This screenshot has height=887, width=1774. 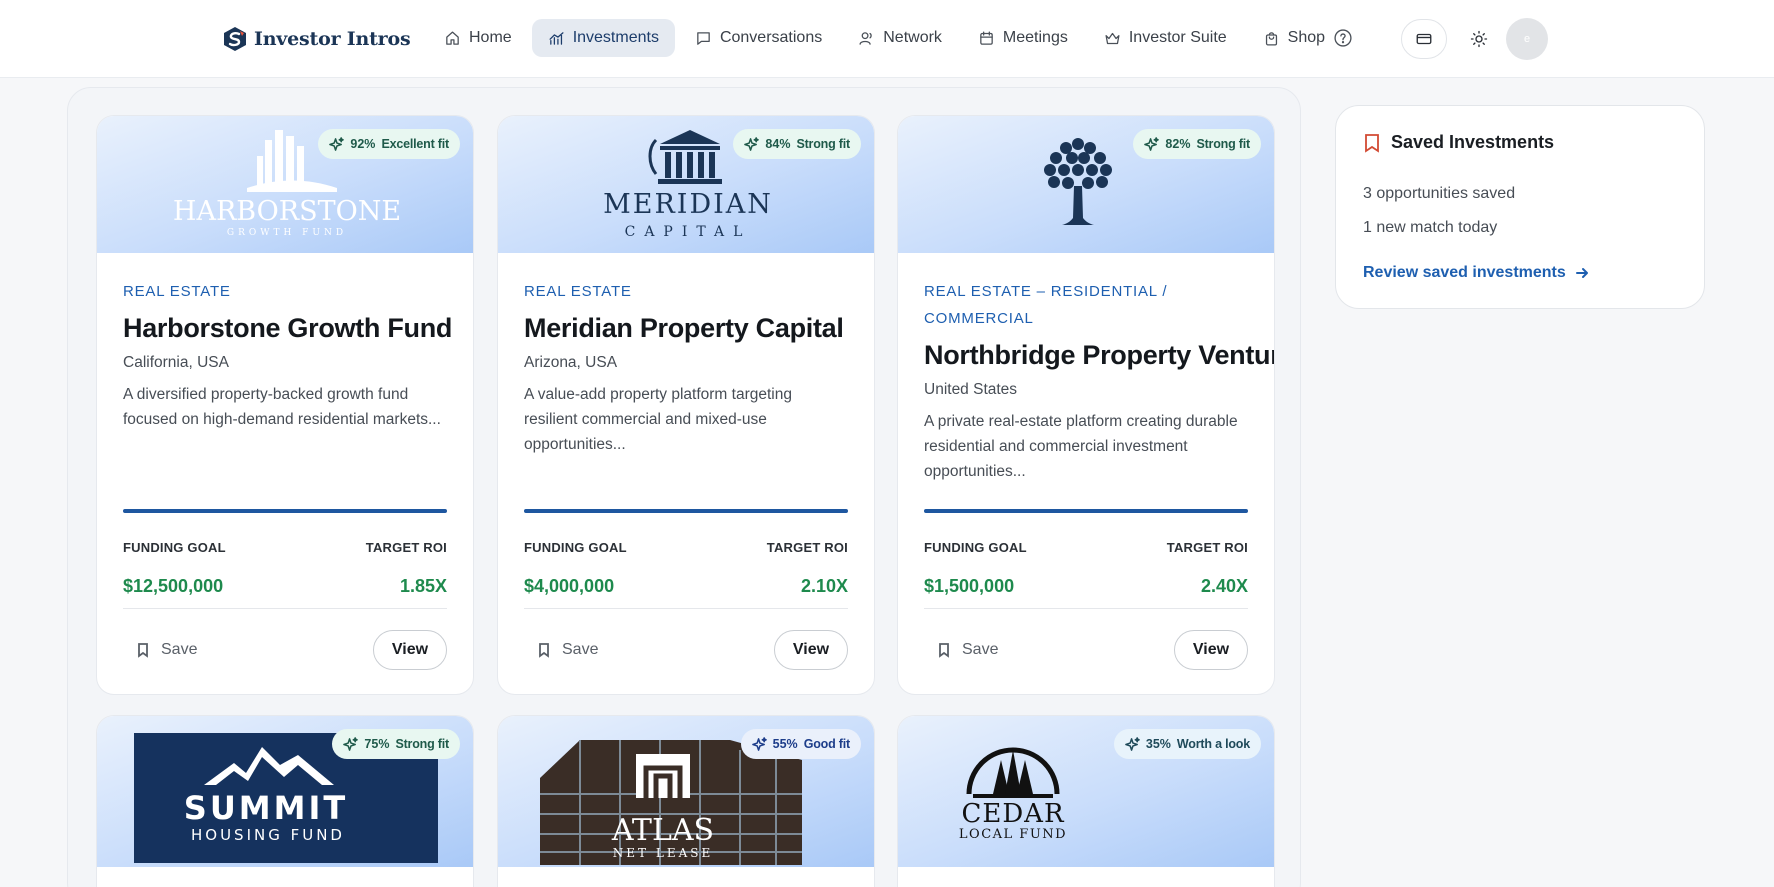 What do you see at coordinates (1458, 142) in the screenshot?
I see `saved-header: Saved Investments` at bounding box center [1458, 142].